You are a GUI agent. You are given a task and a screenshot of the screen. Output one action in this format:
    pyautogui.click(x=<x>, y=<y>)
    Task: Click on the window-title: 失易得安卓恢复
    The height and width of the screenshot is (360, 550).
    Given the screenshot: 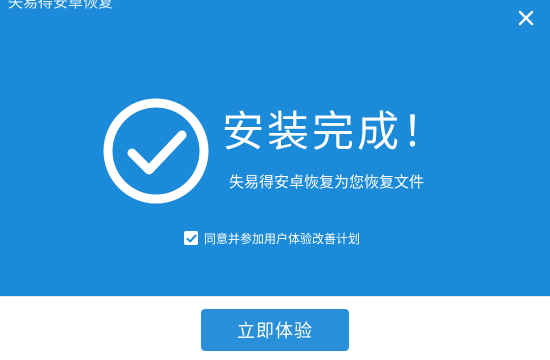 What is the action you would take?
    pyautogui.click(x=61, y=5)
    